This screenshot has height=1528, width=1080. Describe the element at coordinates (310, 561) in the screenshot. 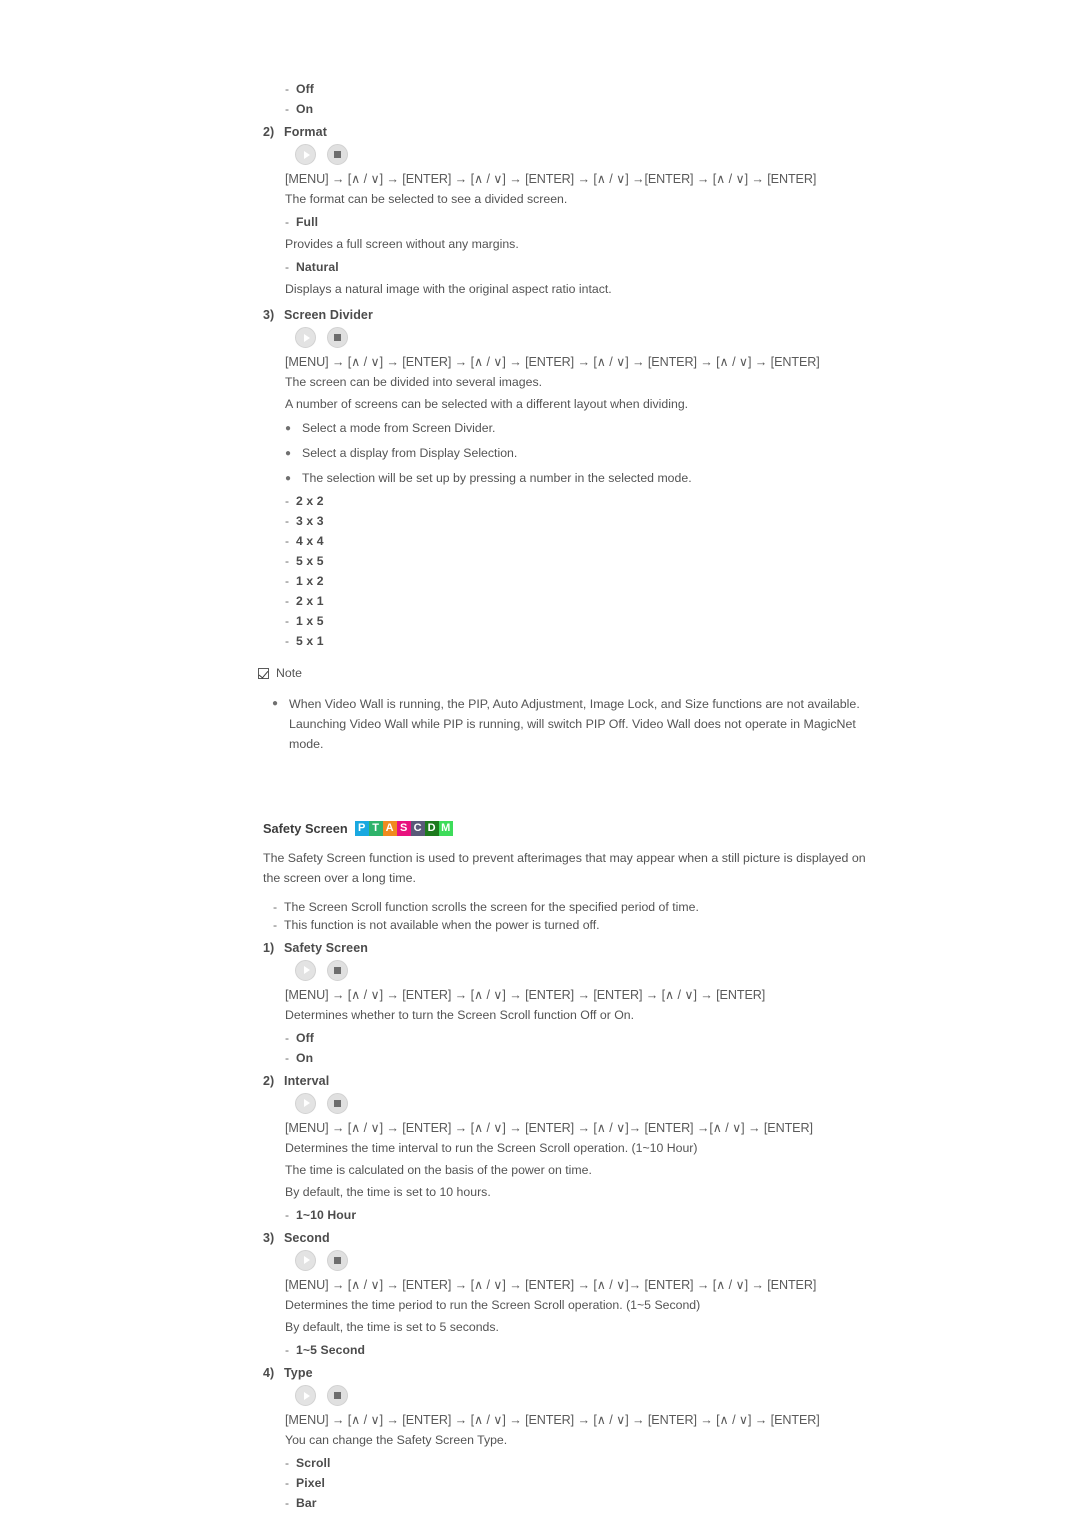

I see `option-label: 5 x 5` at that location.